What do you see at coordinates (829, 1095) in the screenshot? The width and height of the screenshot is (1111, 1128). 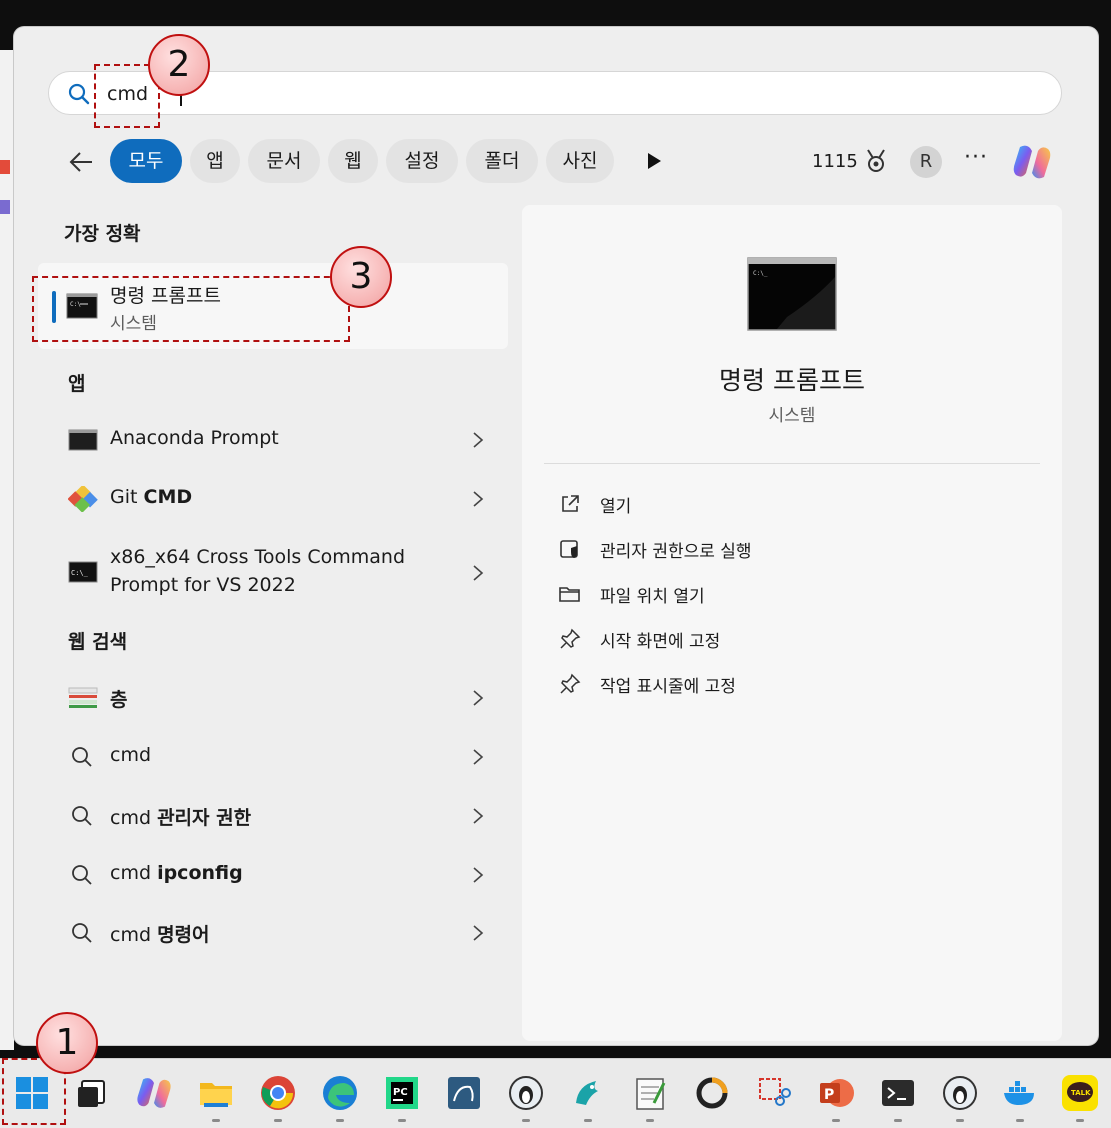 I see `svg-text: P` at bounding box center [829, 1095].